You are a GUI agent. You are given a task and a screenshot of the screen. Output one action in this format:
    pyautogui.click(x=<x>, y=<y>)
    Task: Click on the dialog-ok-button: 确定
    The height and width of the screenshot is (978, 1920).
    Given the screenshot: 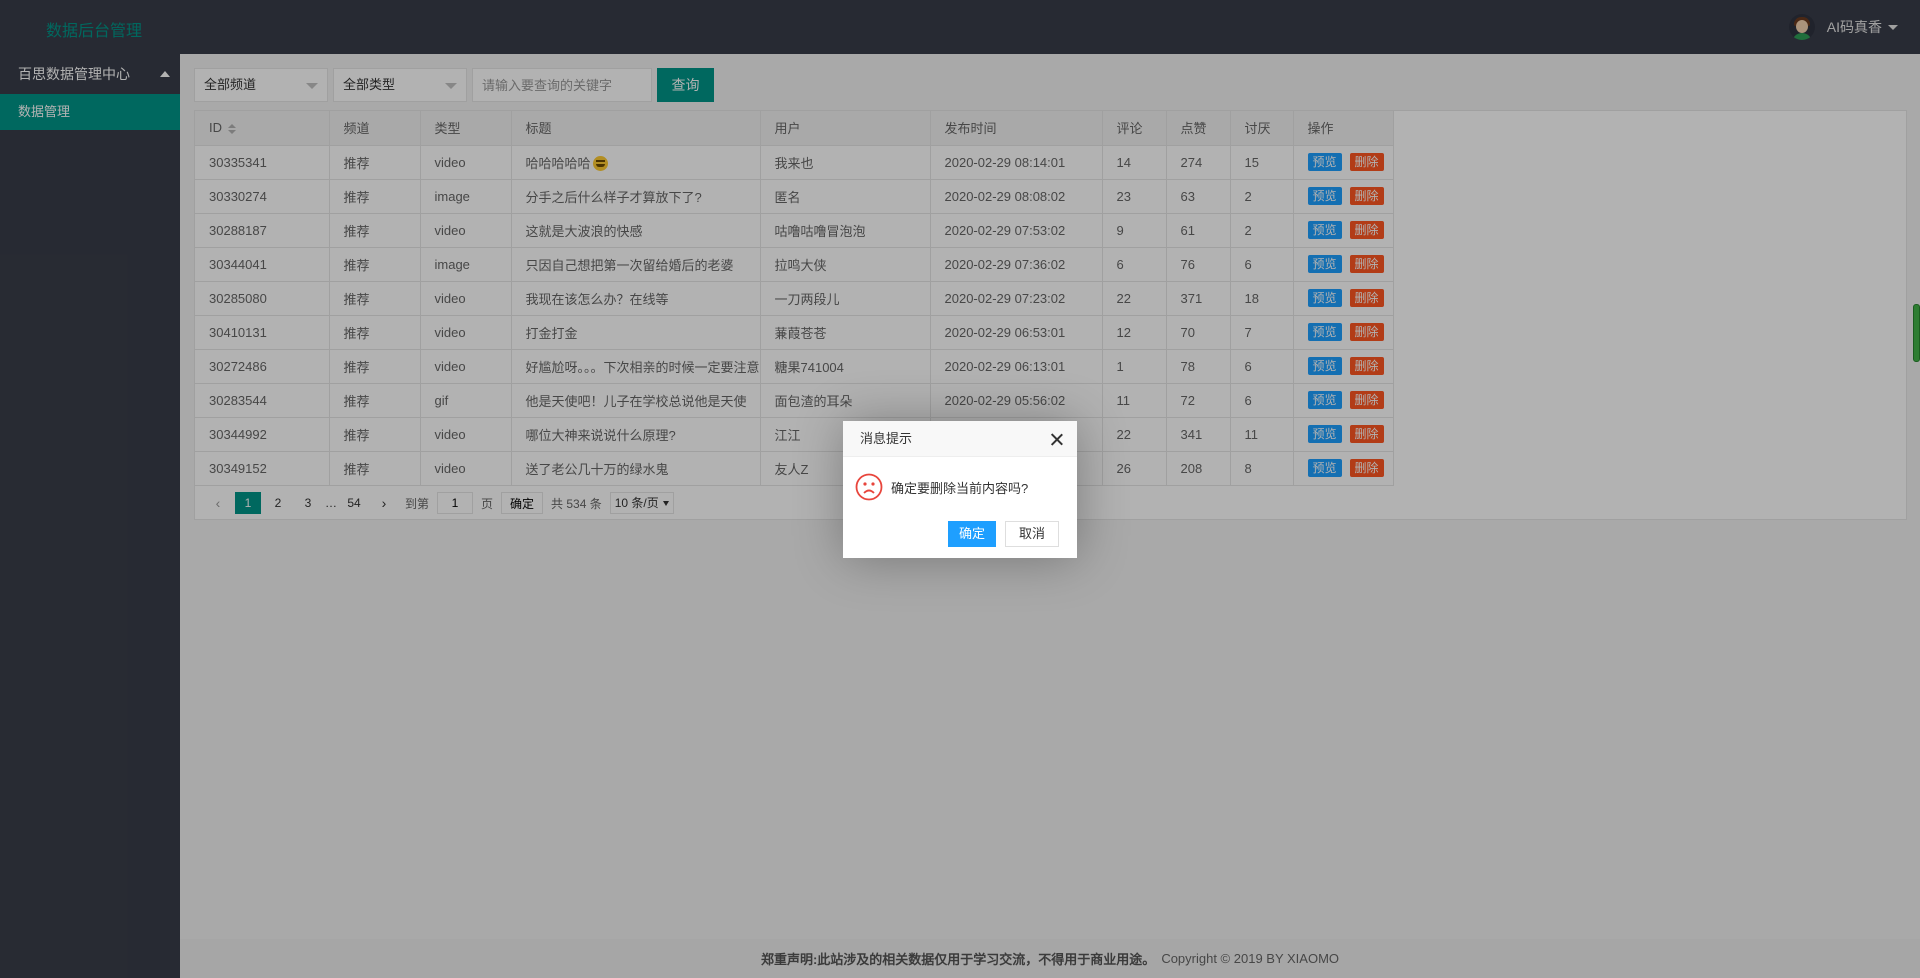 What is the action you would take?
    pyautogui.click(x=971, y=534)
    